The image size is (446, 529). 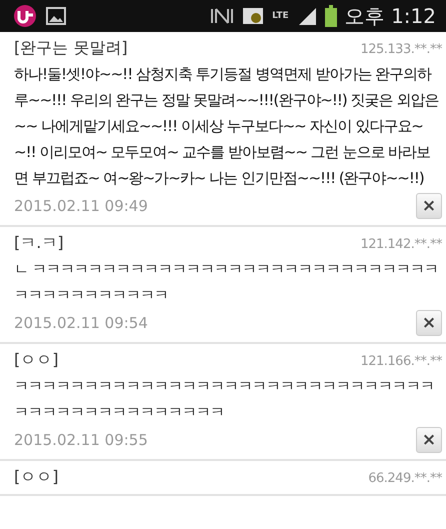 I want to click on comment-date: 2015.02.11 09:49, so click(x=81, y=206).